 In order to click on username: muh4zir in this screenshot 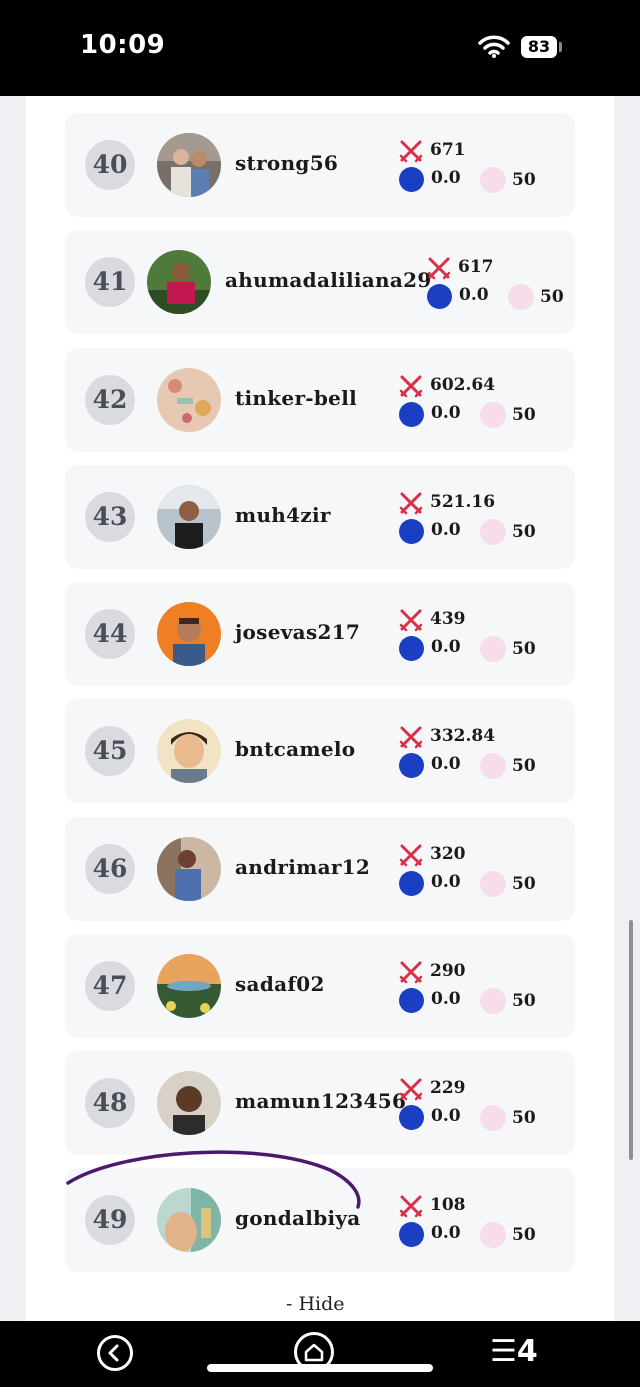, I will do `click(283, 515)`.